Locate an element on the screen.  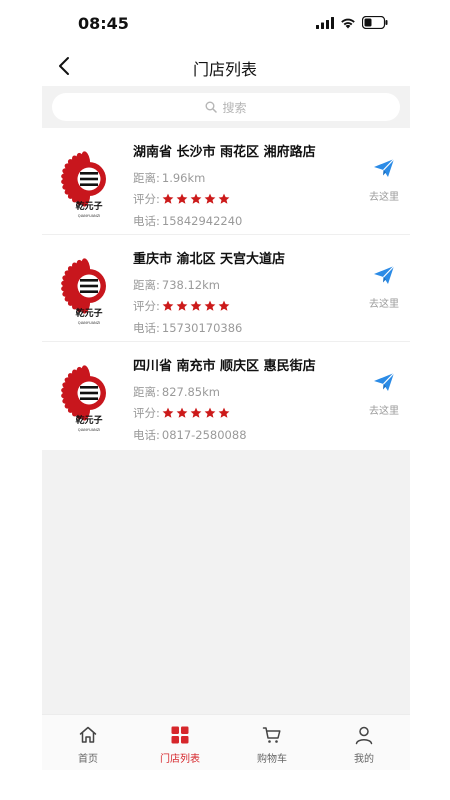
tab-profile-label: 我的 is located at coordinates (364, 759).